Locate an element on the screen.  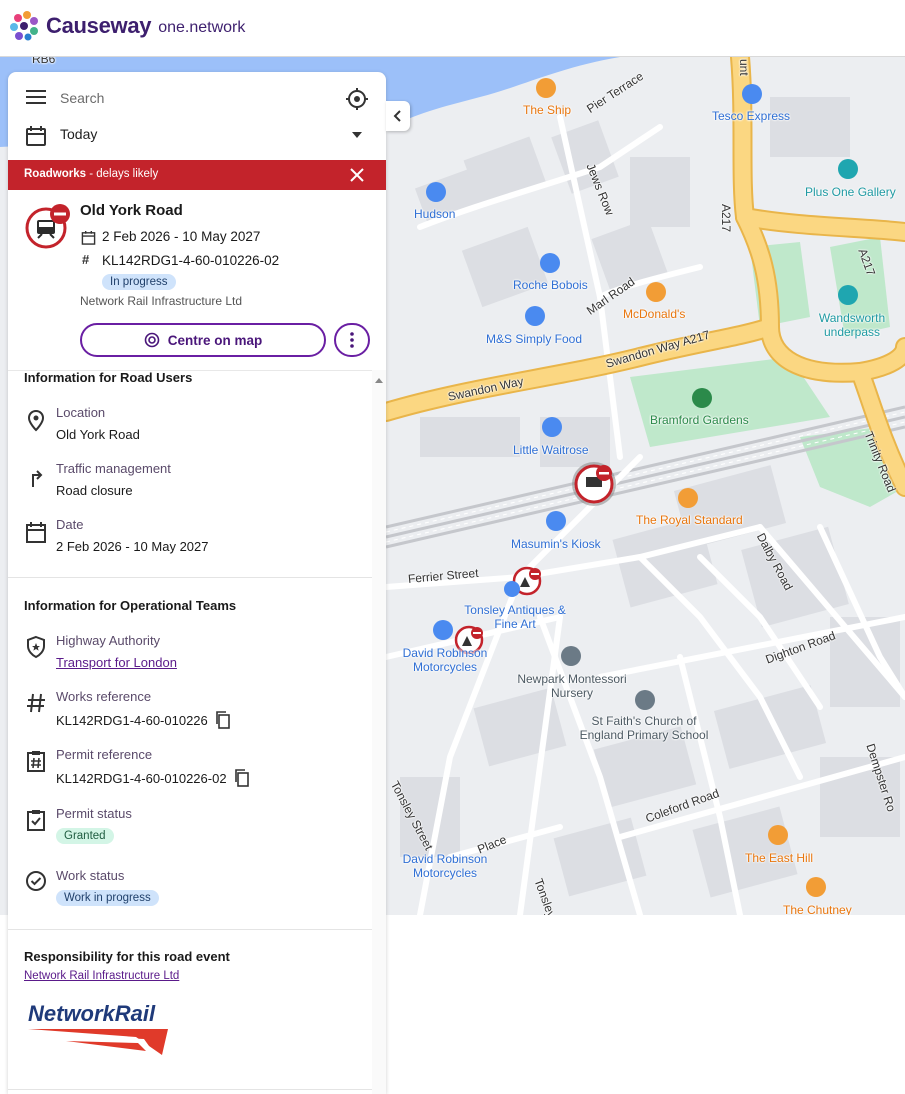
chevron-down-icon is located at coordinates (357, 135).